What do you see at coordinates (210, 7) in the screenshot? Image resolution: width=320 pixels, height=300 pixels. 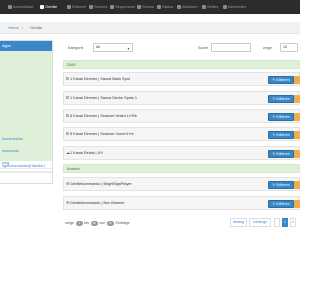 I see `nav-item-seiten: Seiten` at bounding box center [210, 7].